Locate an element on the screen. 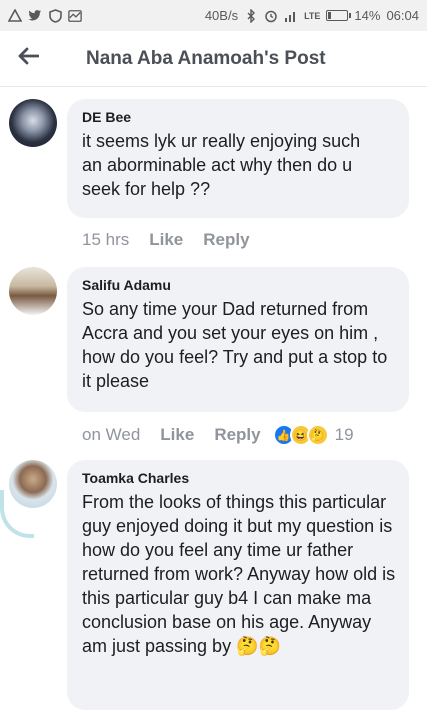 The width and height of the screenshot is (427, 720). shield-icon is located at coordinates (55, 15).